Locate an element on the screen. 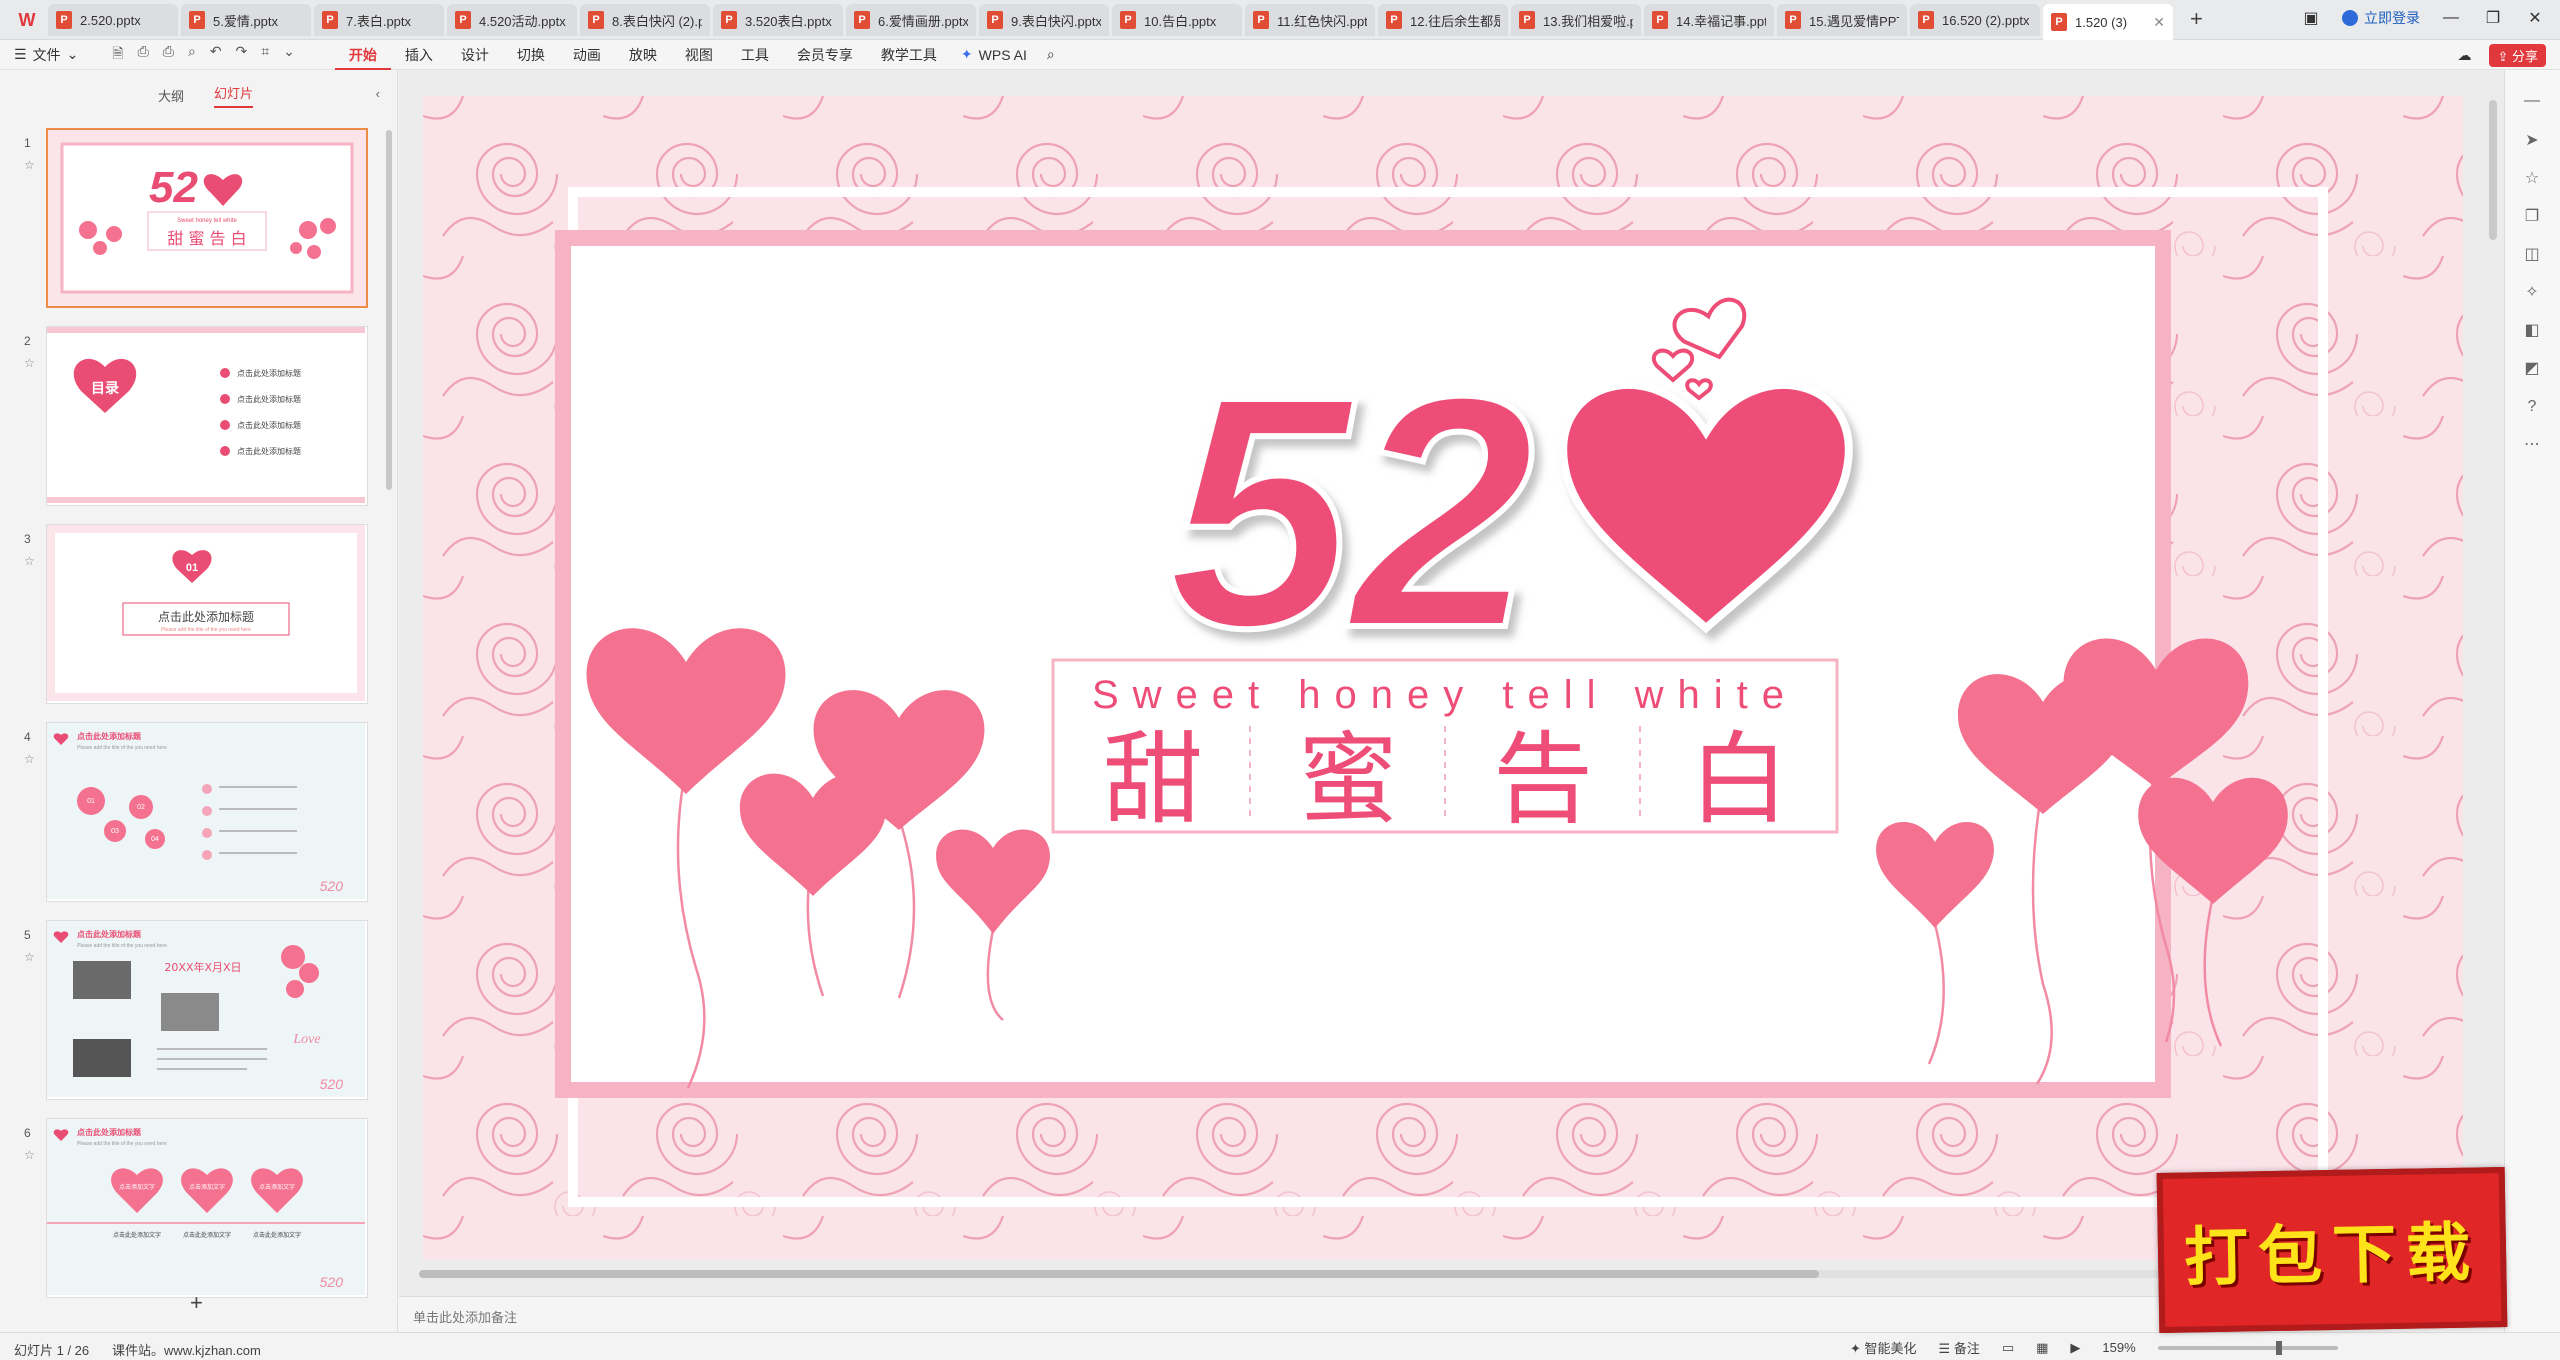  thumbnail-row: 1 ☆ 52 Sweet honey tell white 甜 蜜 告 白 is located at coordinates (199, 220).